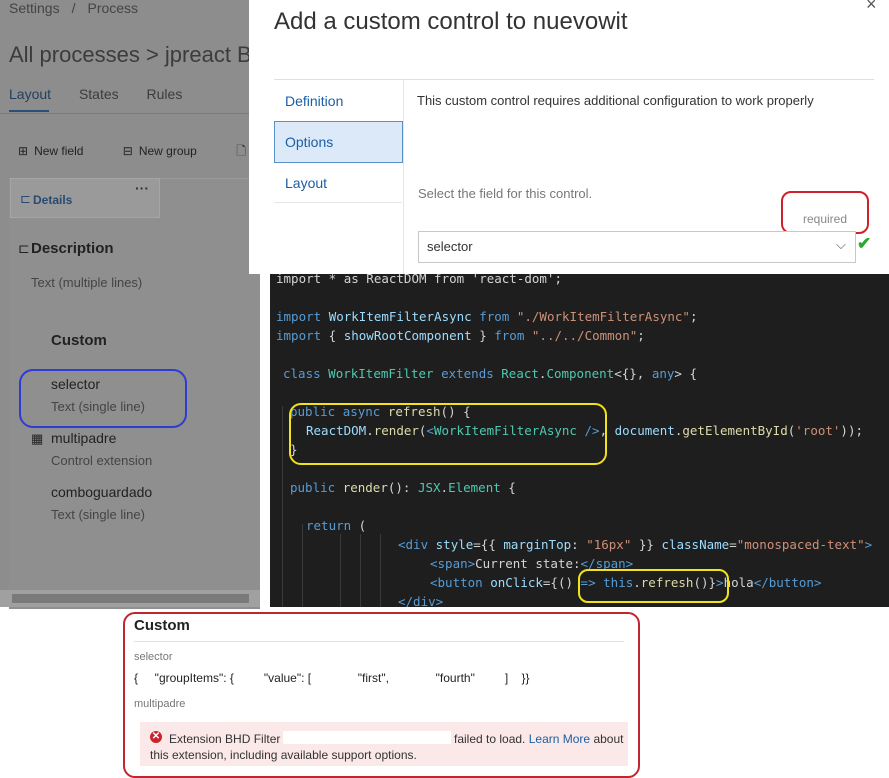 The width and height of the screenshot is (889, 778). Describe the element at coordinates (59, 151) in the screenshot. I see `new-field-button: ⊞ New field` at that location.